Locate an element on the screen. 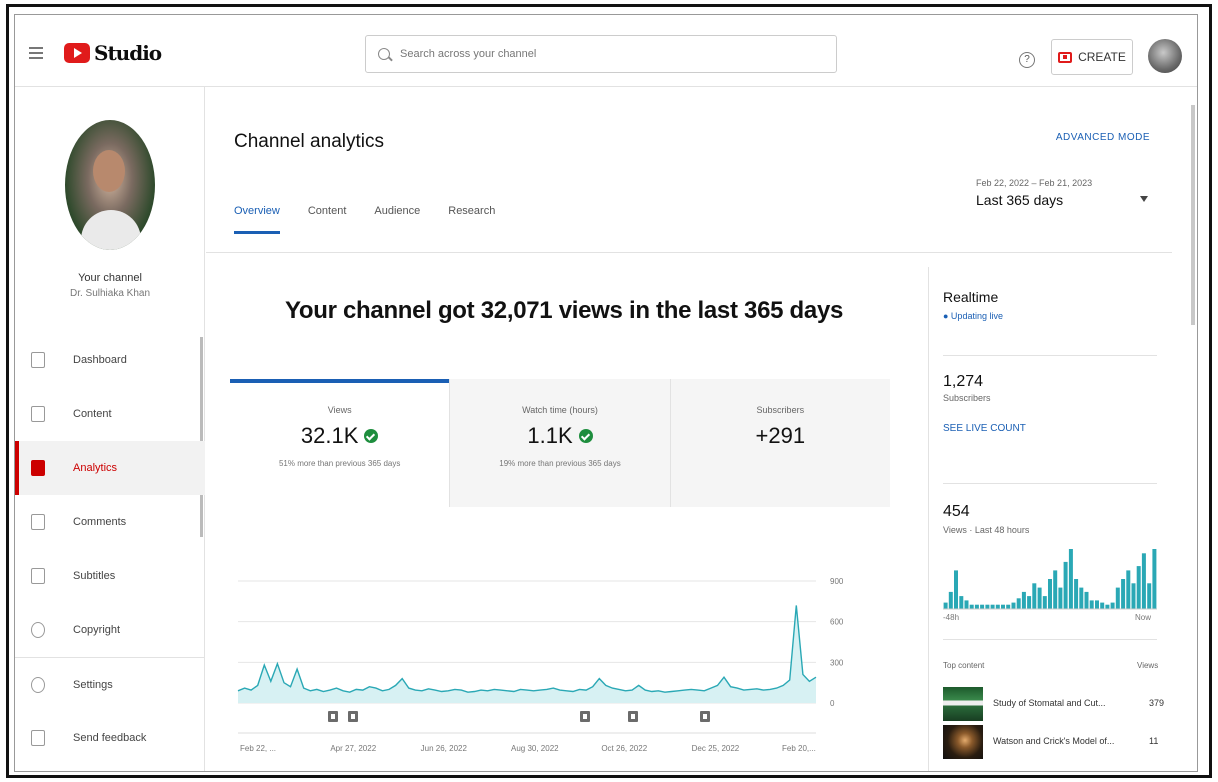 This screenshot has height=782, width=1218. main-scrollbar is located at coordinates (1193, 215).